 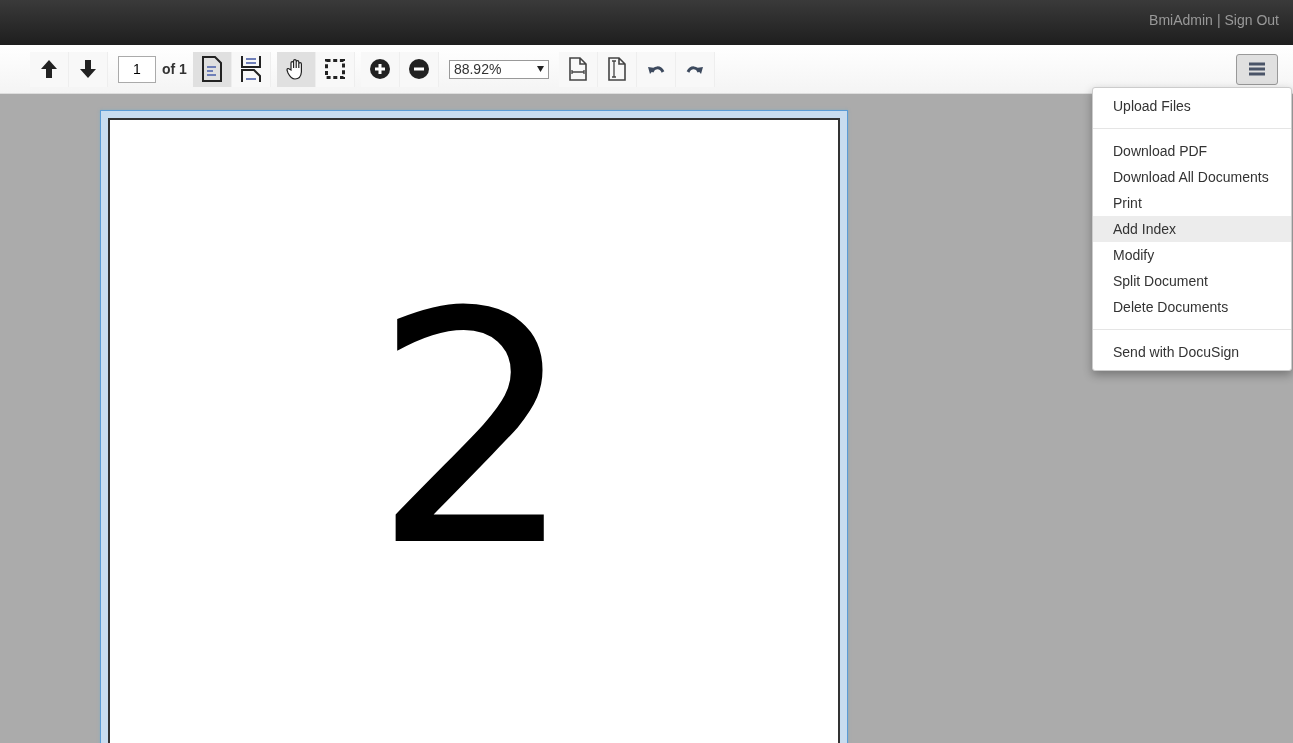 I want to click on pan-tool-button, so click(x=296, y=69).